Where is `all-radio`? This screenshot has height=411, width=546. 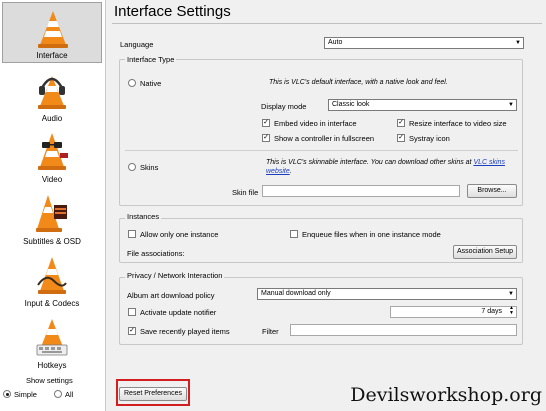
all-radio is located at coordinates (58, 394).